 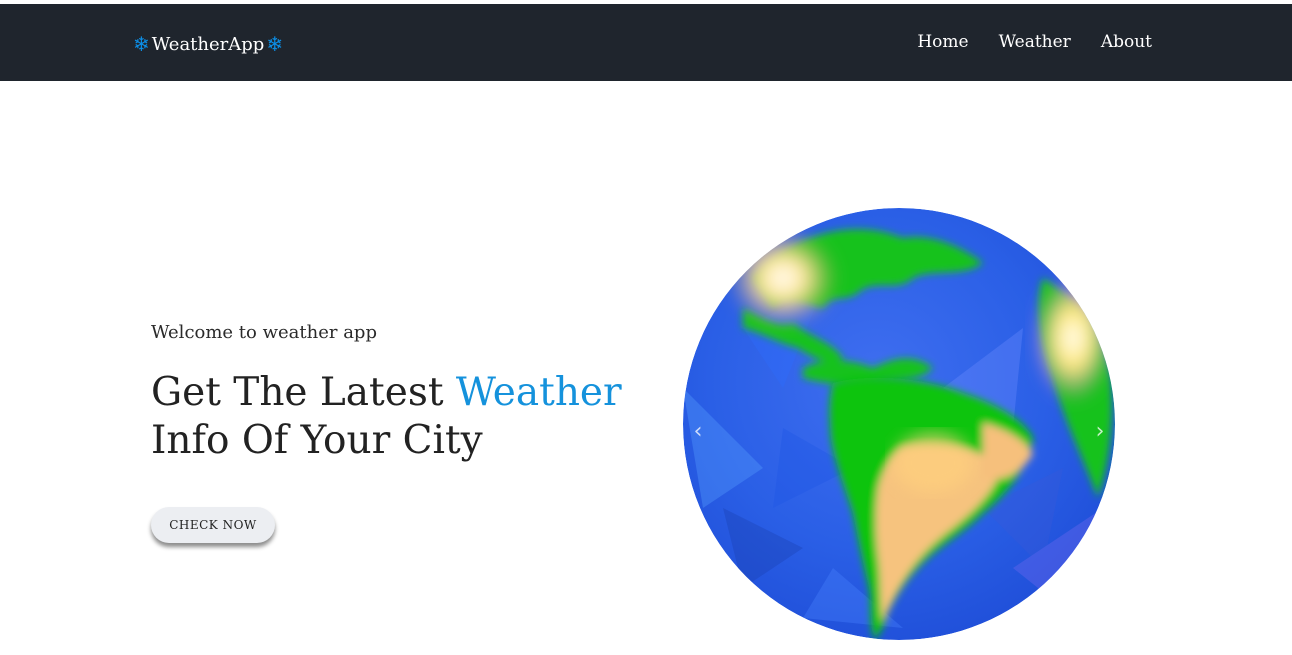 What do you see at coordinates (317, 440) in the screenshot?
I see `headline-part2: Info Of Your City` at bounding box center [317, 440].